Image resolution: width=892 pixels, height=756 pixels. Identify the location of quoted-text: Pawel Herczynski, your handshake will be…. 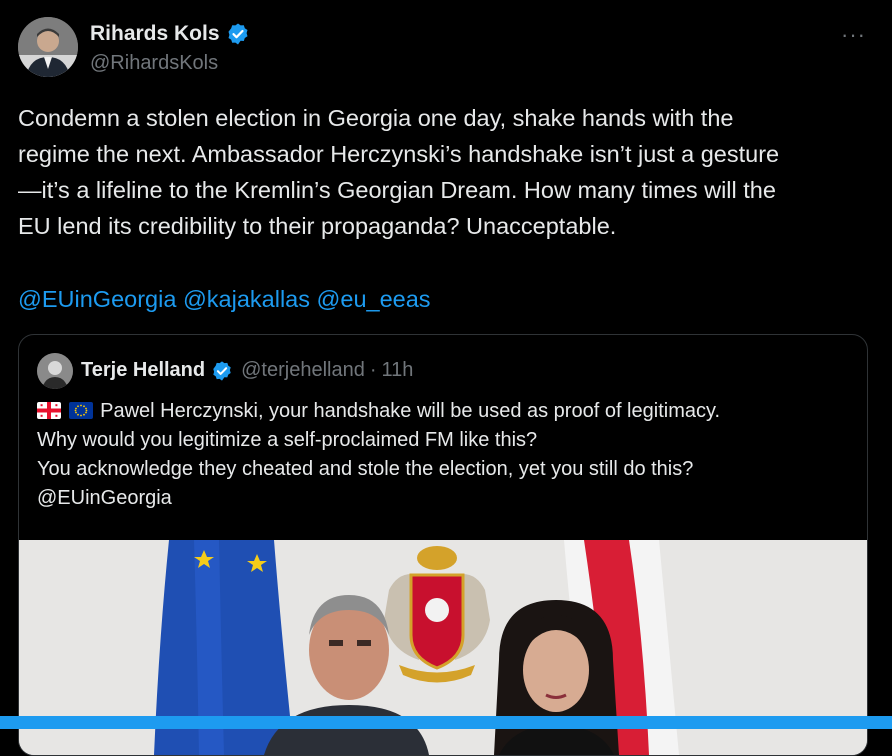
(447, 455).